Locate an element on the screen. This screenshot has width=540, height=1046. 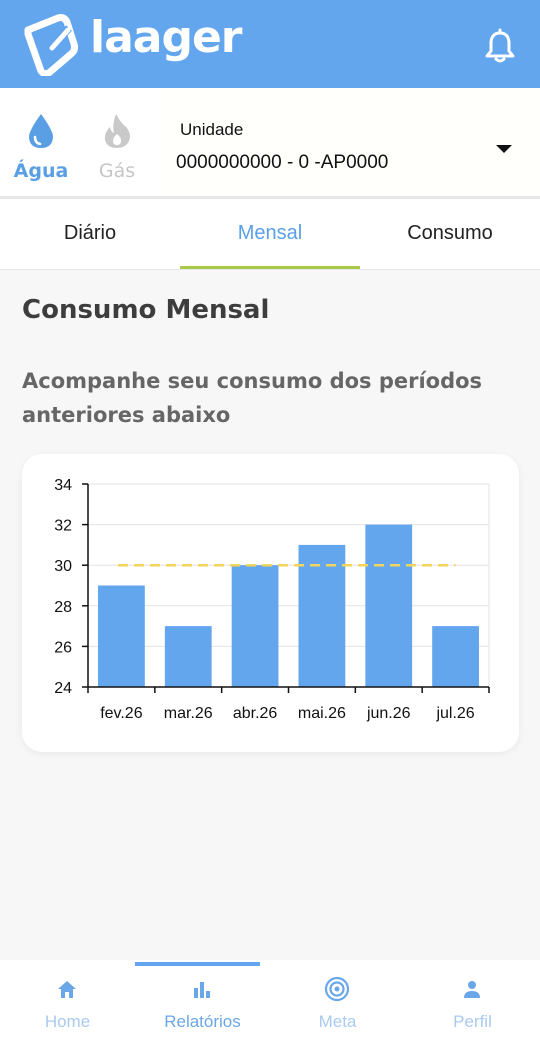
x-tick-label: jul.26 is located at coordinates (454, 713).